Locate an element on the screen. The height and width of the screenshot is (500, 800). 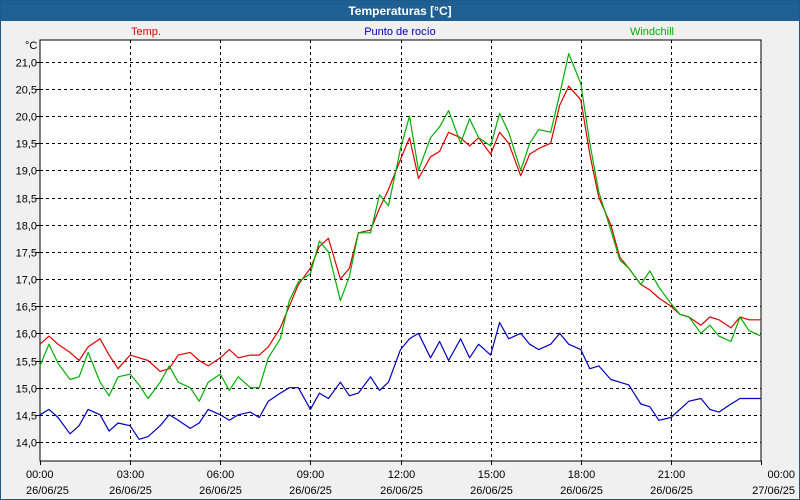
x-tick-time-label: 15:00 is located at coordinates (492, 475).